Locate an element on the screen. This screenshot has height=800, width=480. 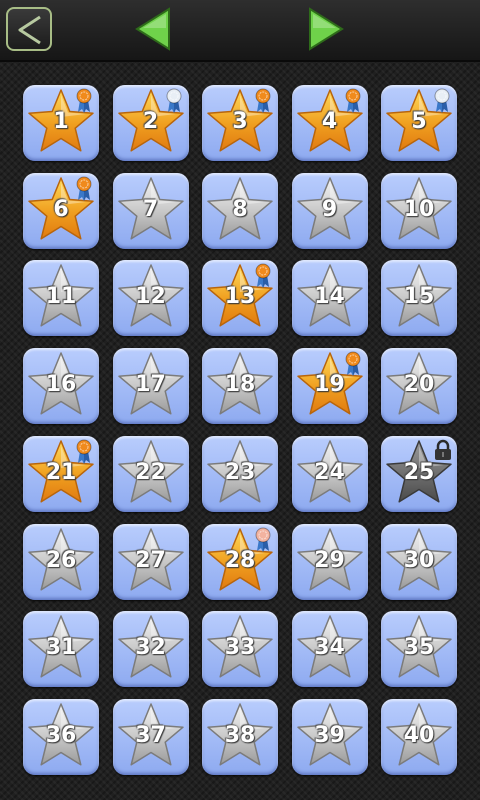
level-number: 28 is located at coordinates (240, 560).